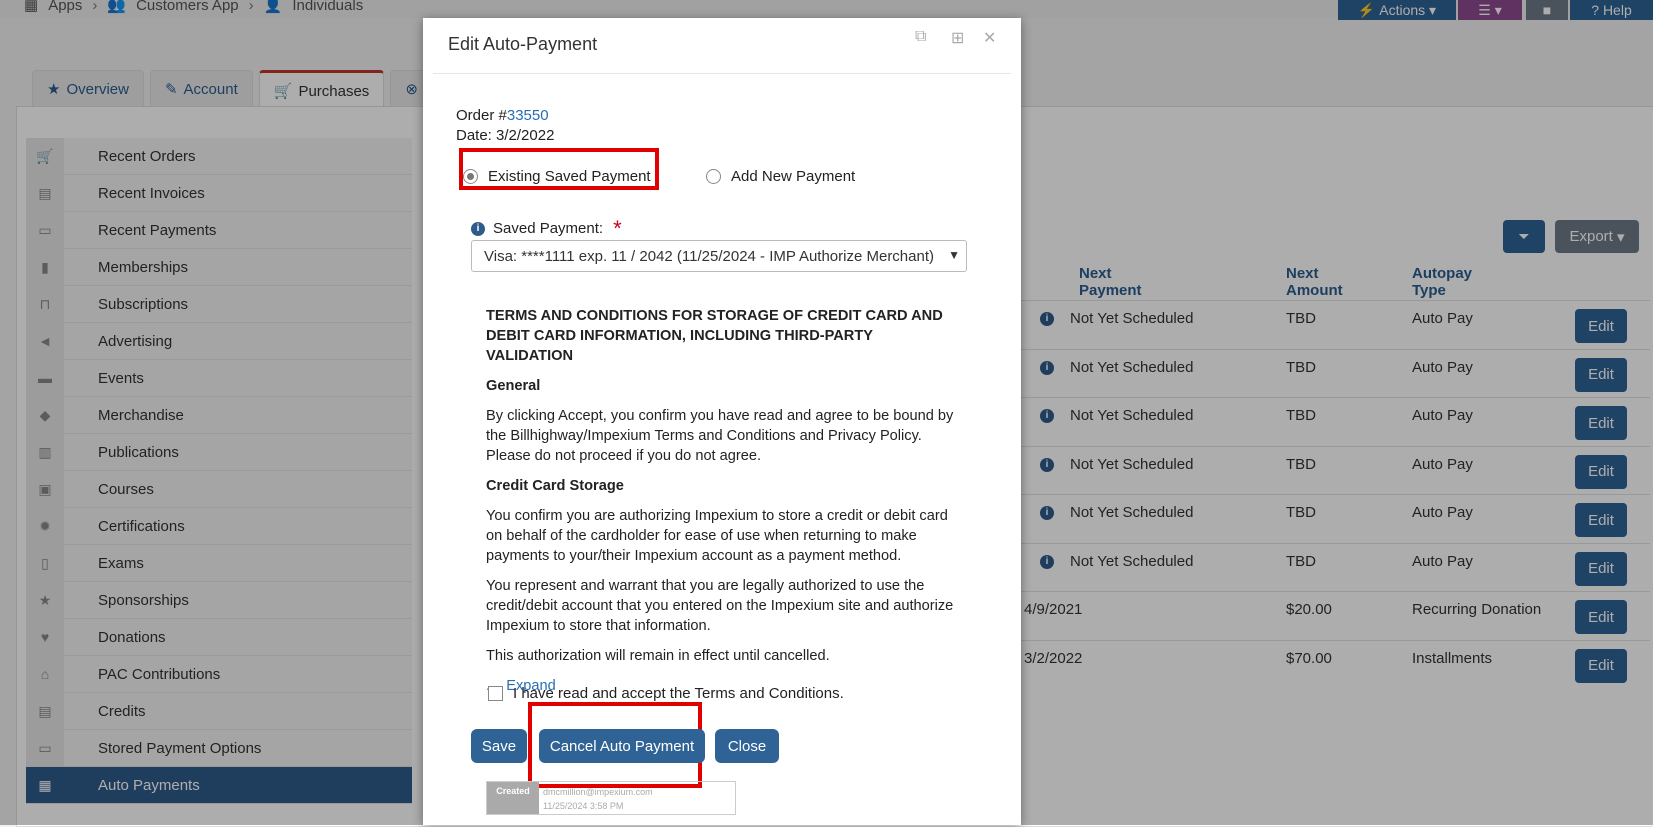  I want to click on created-tag: Created, so click(513, 798).